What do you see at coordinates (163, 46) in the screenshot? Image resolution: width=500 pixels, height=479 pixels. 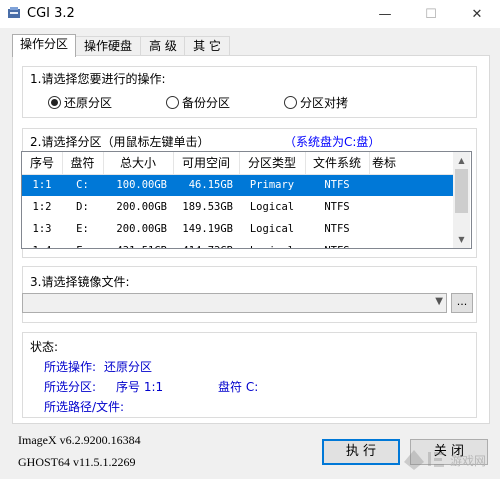 I see `tab-advanced: 高 级` at bounding box center [163, 46].